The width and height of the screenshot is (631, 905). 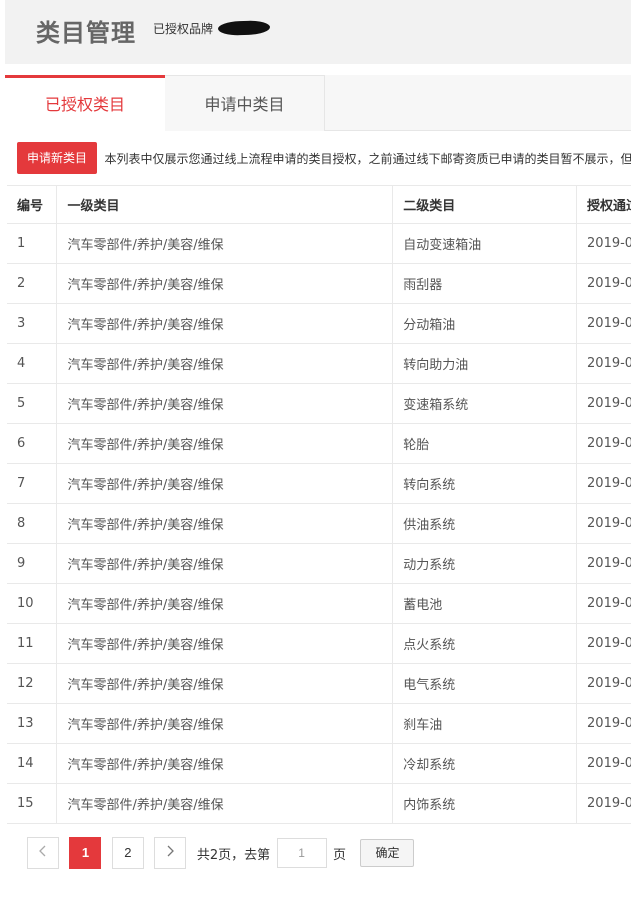 What do you see at coordinates (485, 683) in the screenshot?
I see `cell-level2: 电气系统` at bounding box center [485, 683].